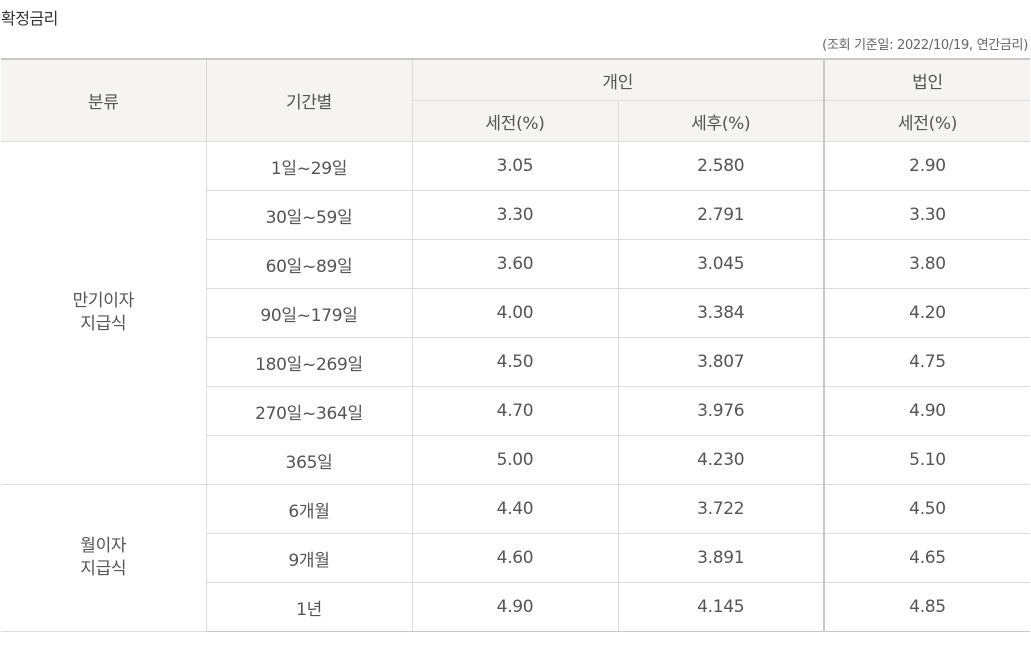  I want to click on post-tax-cell: 3.976, so click(721, 411).